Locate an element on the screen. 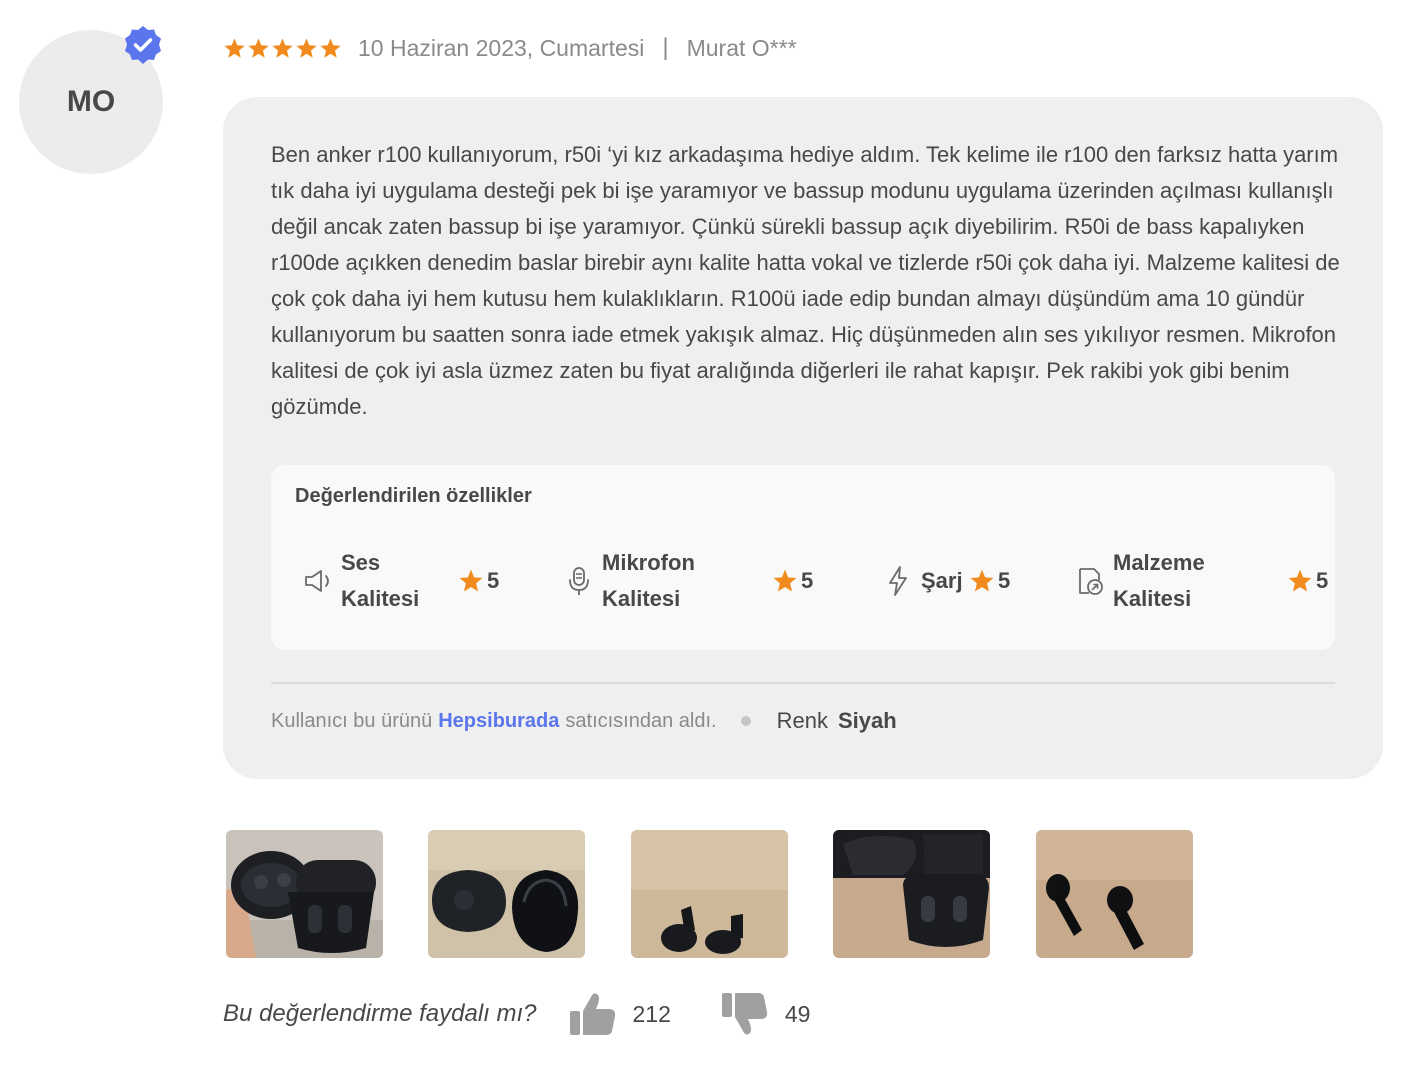 The width and height of the screenshot is (1410, 1084). helpful-section: Bu değerlendirme faydalı mı? 212 49 is located at coordinates (516, 1014).